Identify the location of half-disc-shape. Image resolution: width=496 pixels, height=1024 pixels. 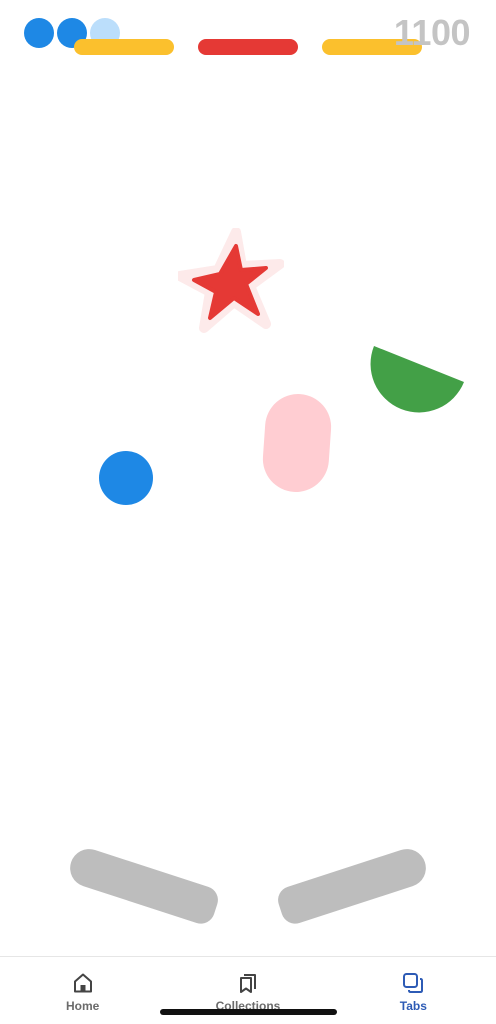
(417, 379).